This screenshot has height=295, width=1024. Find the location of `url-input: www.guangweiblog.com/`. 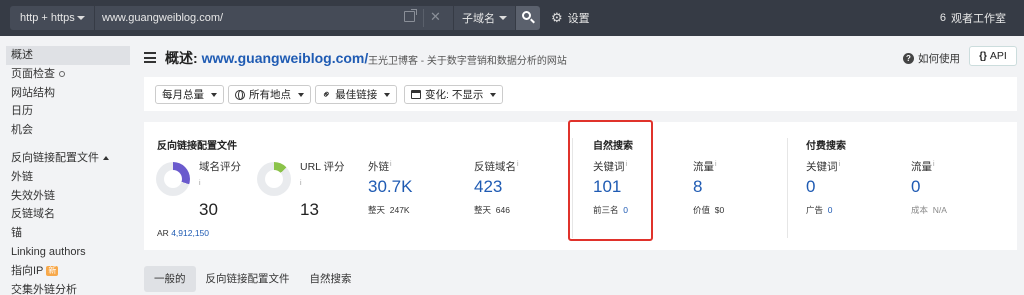

url-input: www.guangweiblog.com/ is located at coordinates (274, 18).